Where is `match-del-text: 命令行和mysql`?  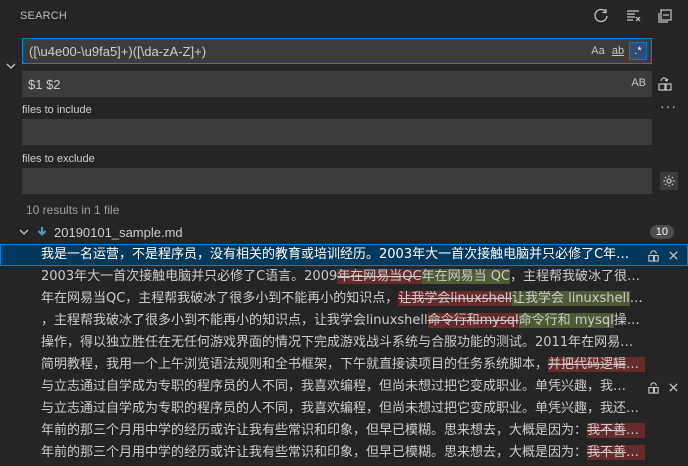 match-del-text: 命令行和mysql is located at coordinates (473, 320).